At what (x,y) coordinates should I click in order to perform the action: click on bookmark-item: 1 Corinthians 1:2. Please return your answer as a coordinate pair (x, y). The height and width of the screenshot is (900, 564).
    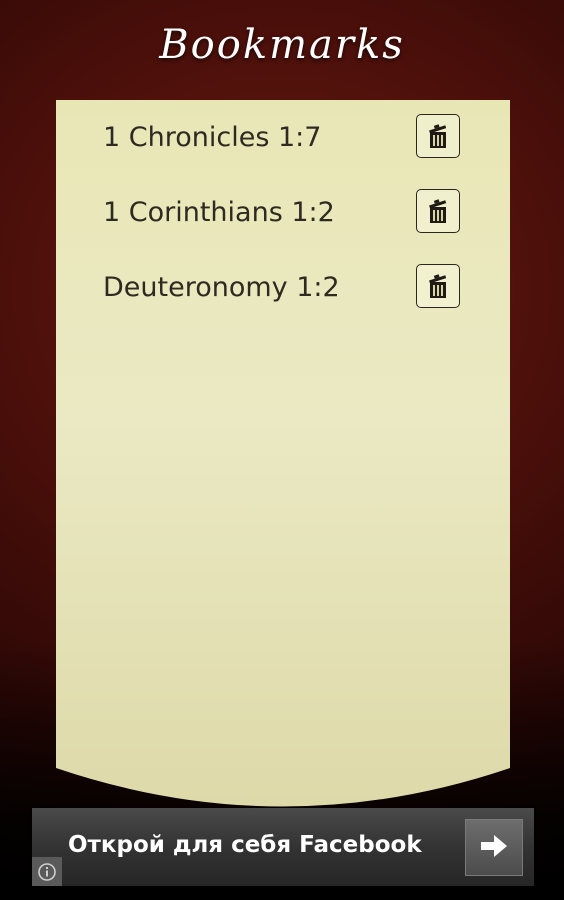
    Looking at the image, I should click on (283, 214).